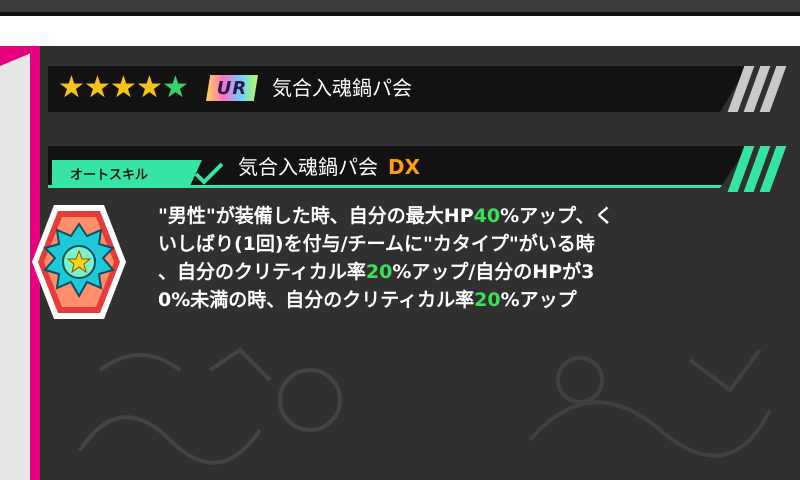  What do you see at coordinates (761, 169) in the screenshot?
I see `skill-stripes-decoration` at bounding box center [761, 169].